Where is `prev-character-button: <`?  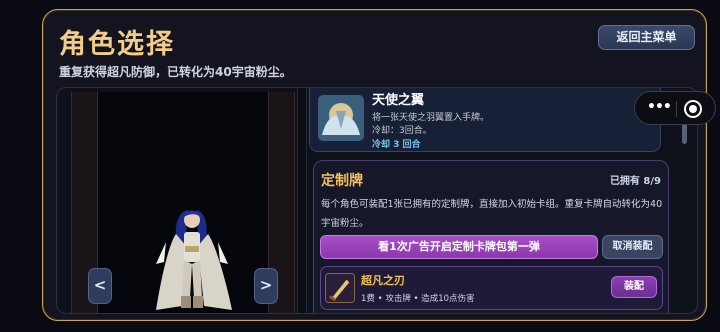 prev-character-button: < is located at coordinates (100, 286).